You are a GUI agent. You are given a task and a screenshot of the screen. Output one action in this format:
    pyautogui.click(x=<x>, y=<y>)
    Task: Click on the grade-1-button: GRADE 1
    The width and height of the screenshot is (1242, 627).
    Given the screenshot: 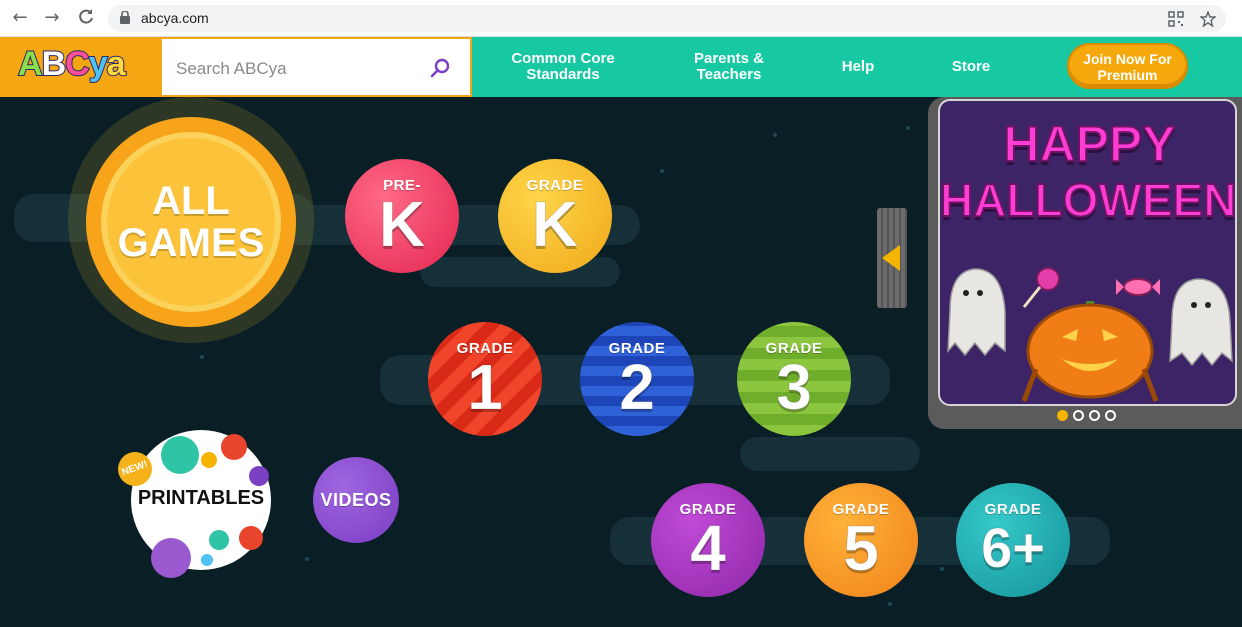 What is the action you would take?
    pyautogui.click(x=485, y=379)
    